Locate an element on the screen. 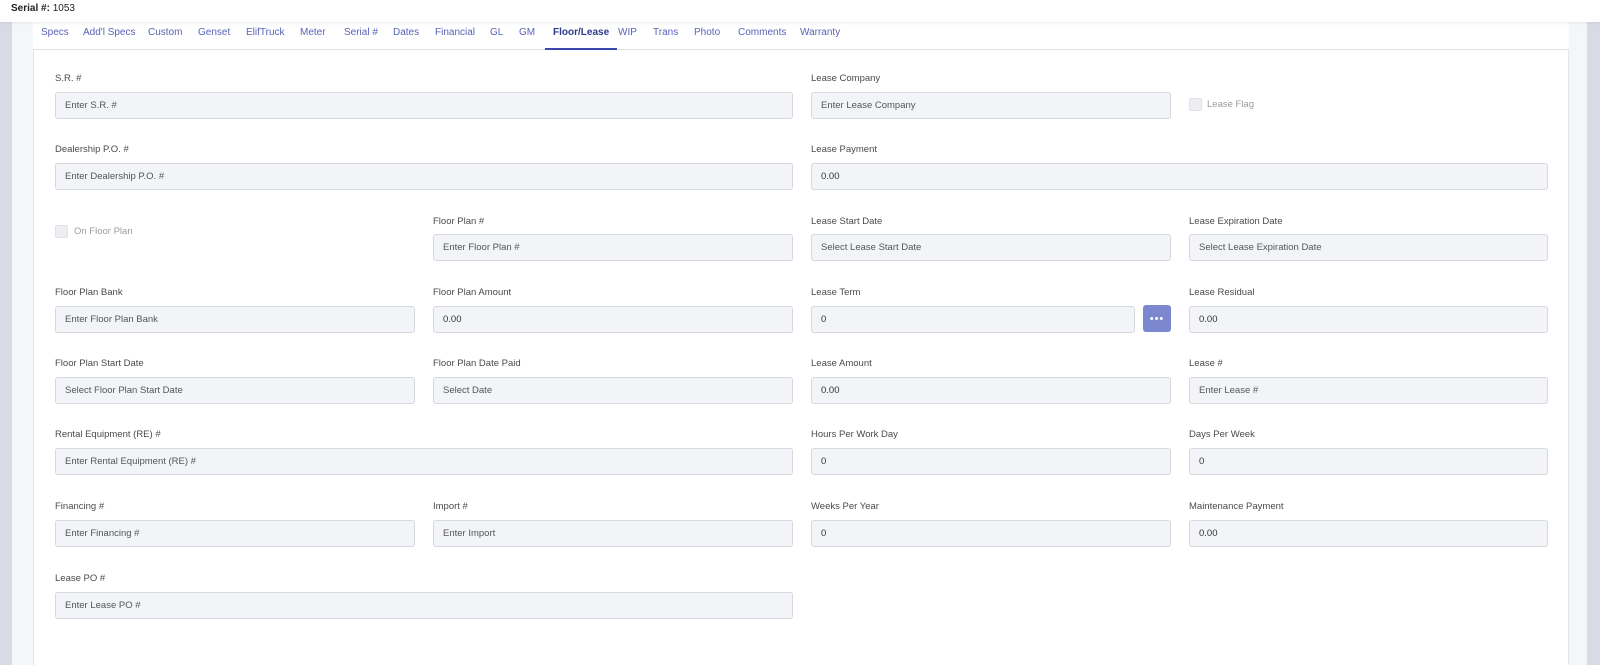  on-floor-plan-label: On Floor Plan is located at coordinates (103, 231).